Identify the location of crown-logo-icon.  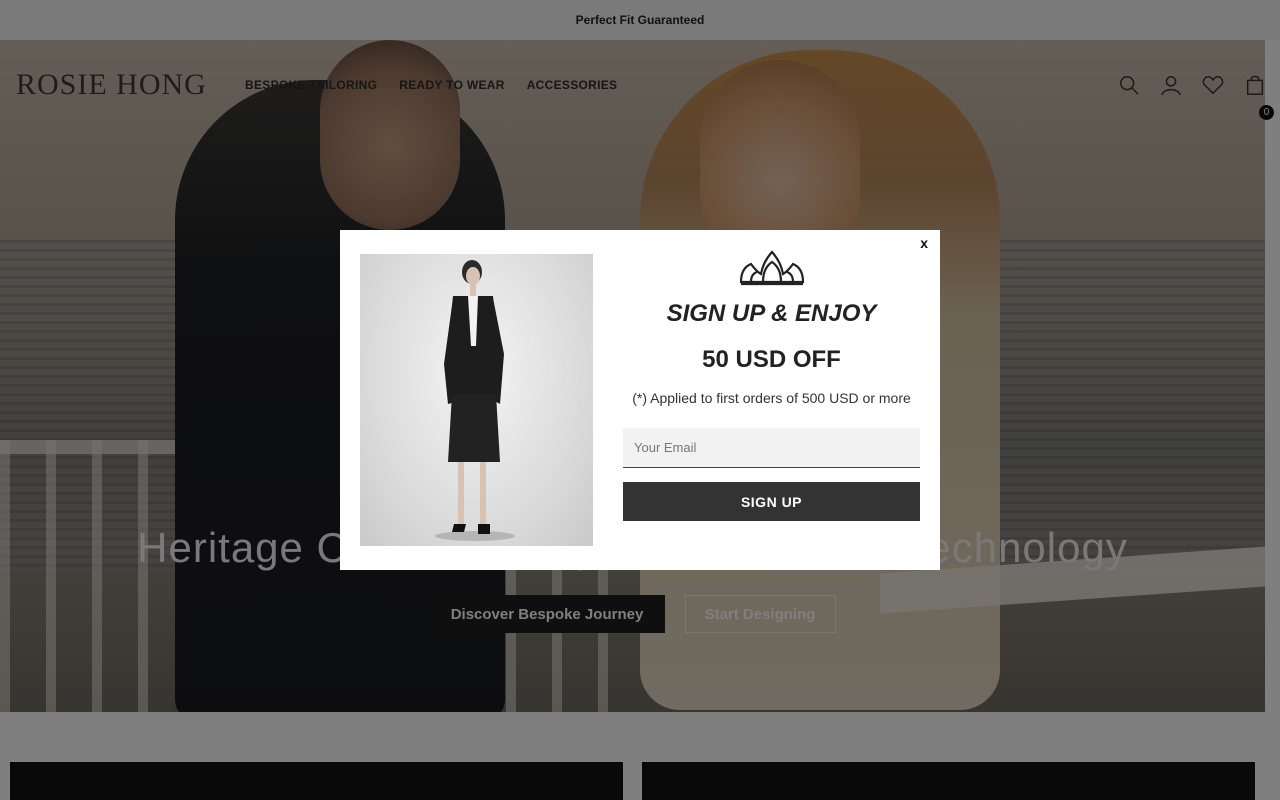
(771, 268).